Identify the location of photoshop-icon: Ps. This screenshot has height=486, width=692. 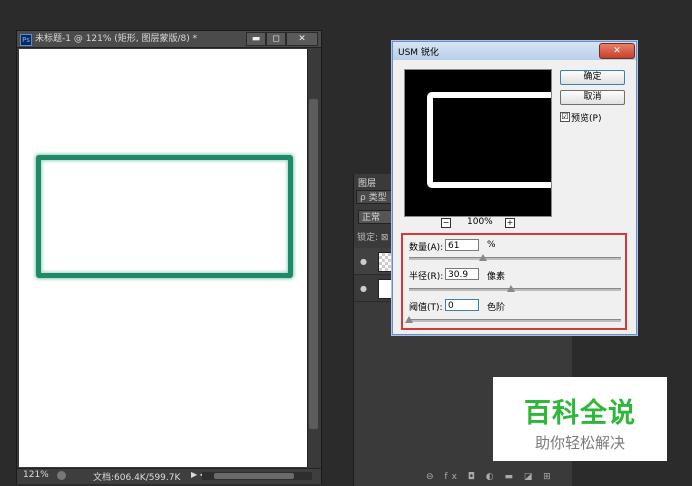
(26, 40).